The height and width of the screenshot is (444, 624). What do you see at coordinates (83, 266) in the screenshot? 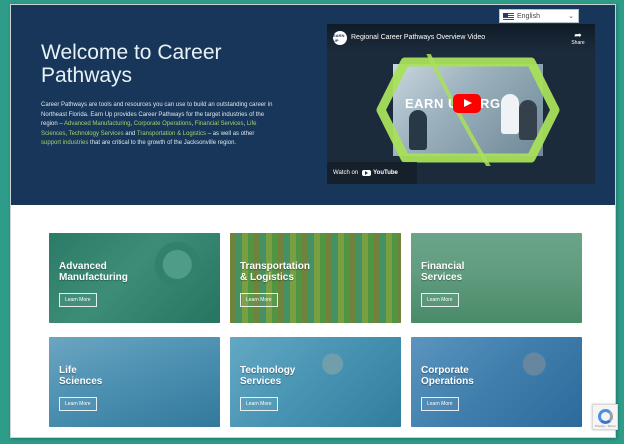
I see `card-title-line: Advanced` at bounding box center [83, 266].